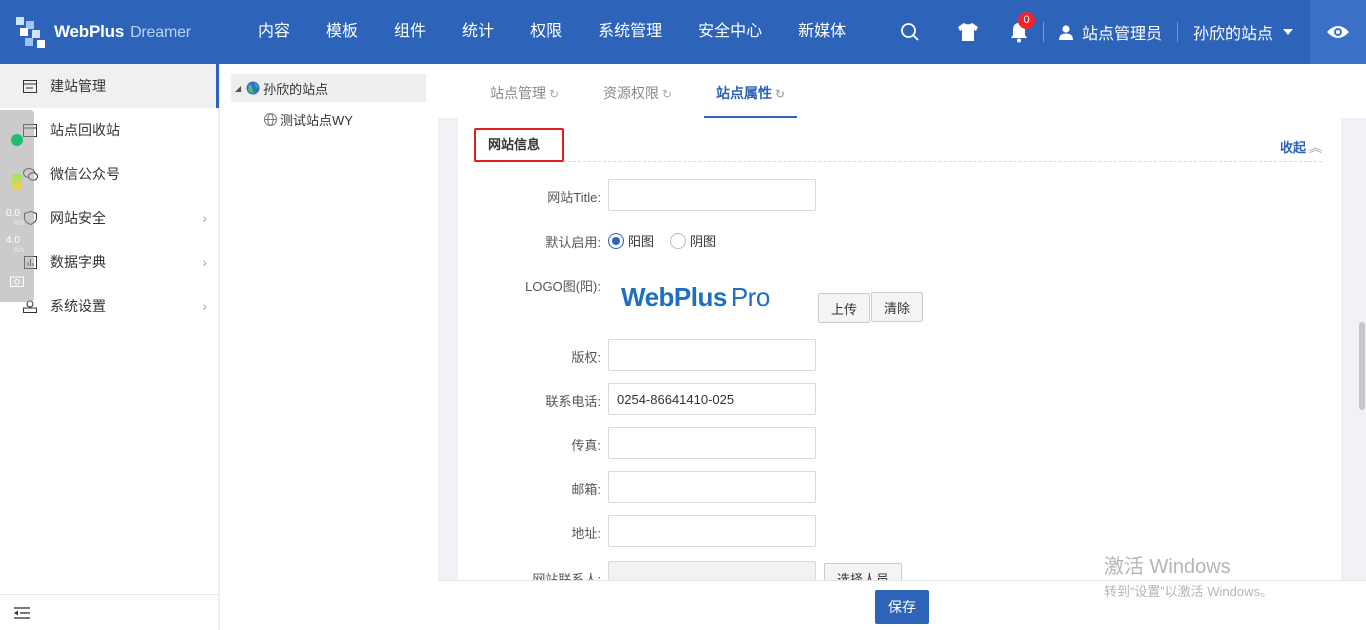 The width and height of the screenshot is (1366, 630). Describe the element at coordinates (19, 250) in the screenshot. I see `download-unit: K/s` at that location.